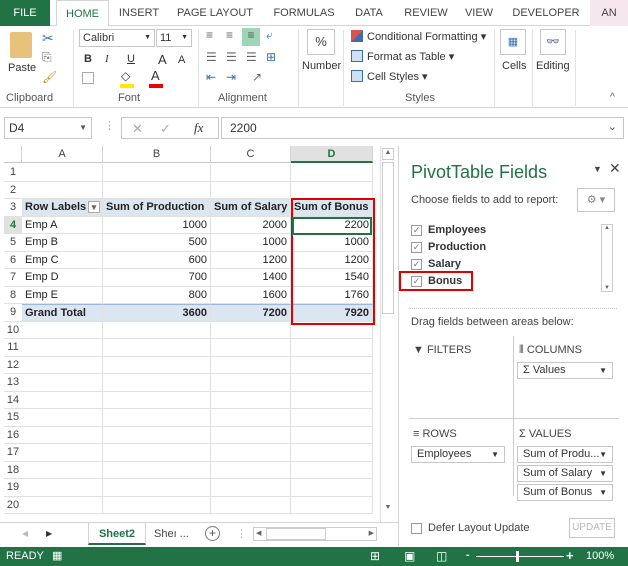 This screenshot has height=566, width=628. Describe the element at coordinates (62, 243) in the screenshot. I see `pivot-data-cell: Emp B` at that location.